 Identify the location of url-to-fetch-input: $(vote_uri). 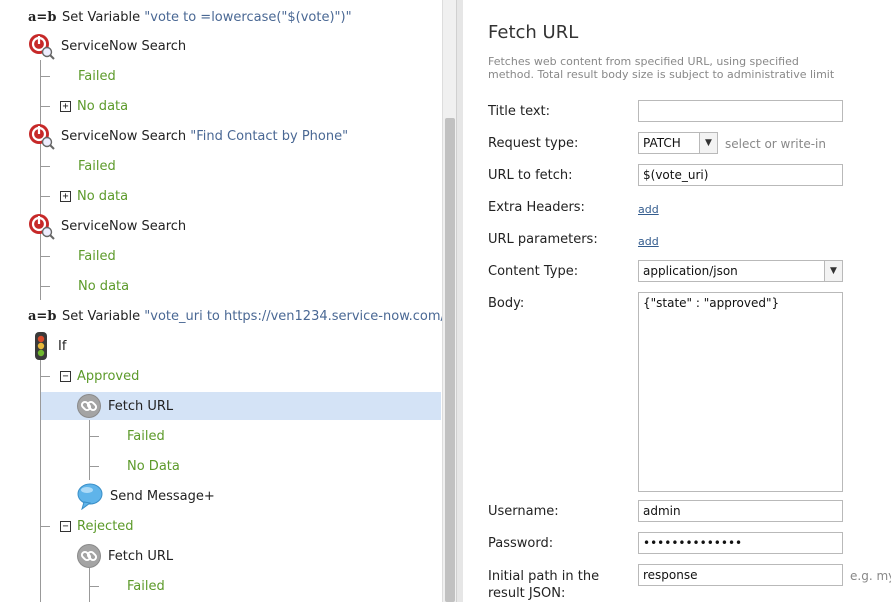
(740, 175).